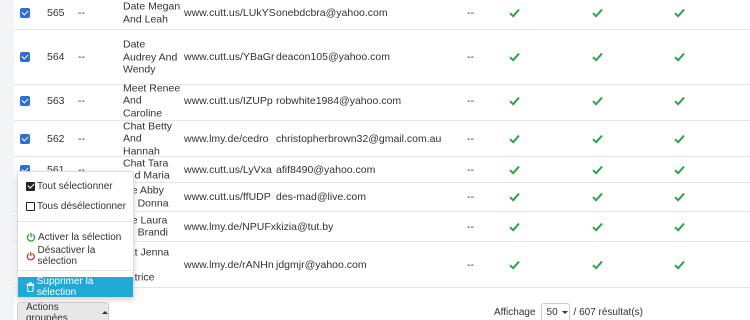  I want to click on chevron-down-icon, so click(564, 312).